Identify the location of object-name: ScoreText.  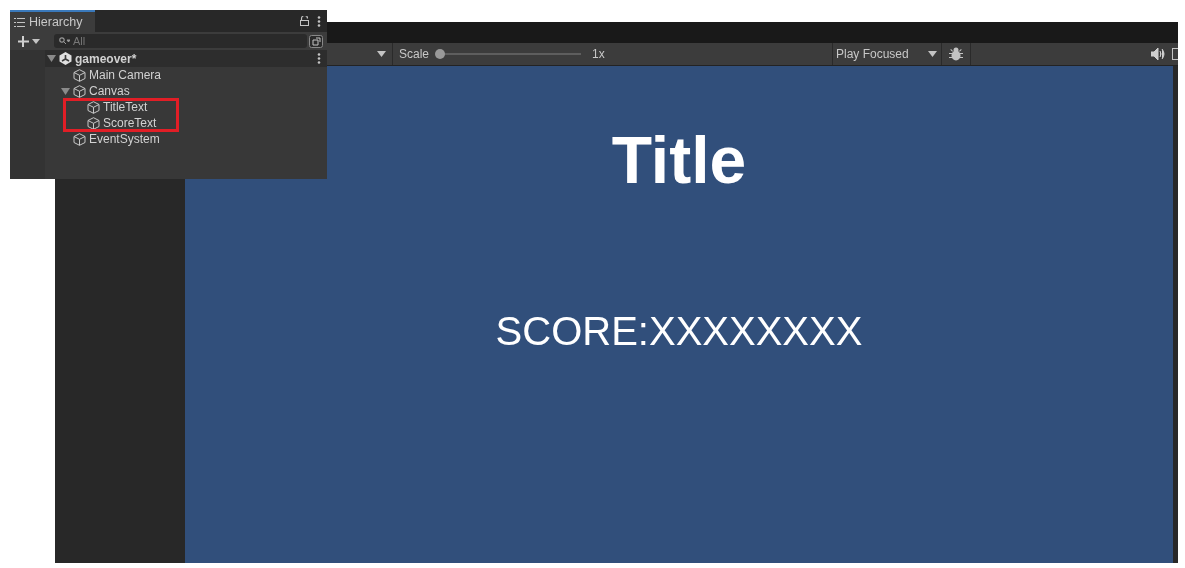
(130, 123).